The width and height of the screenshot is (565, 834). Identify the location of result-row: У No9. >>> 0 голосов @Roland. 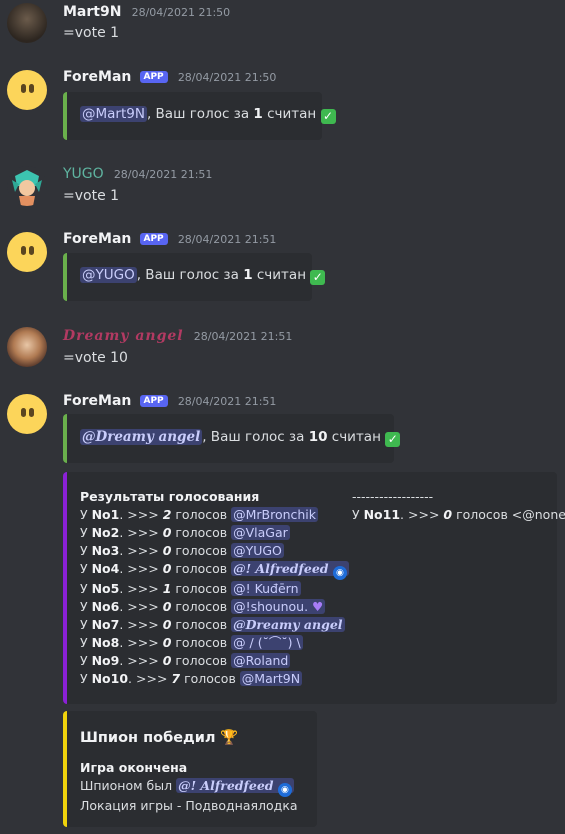
(185, 660).